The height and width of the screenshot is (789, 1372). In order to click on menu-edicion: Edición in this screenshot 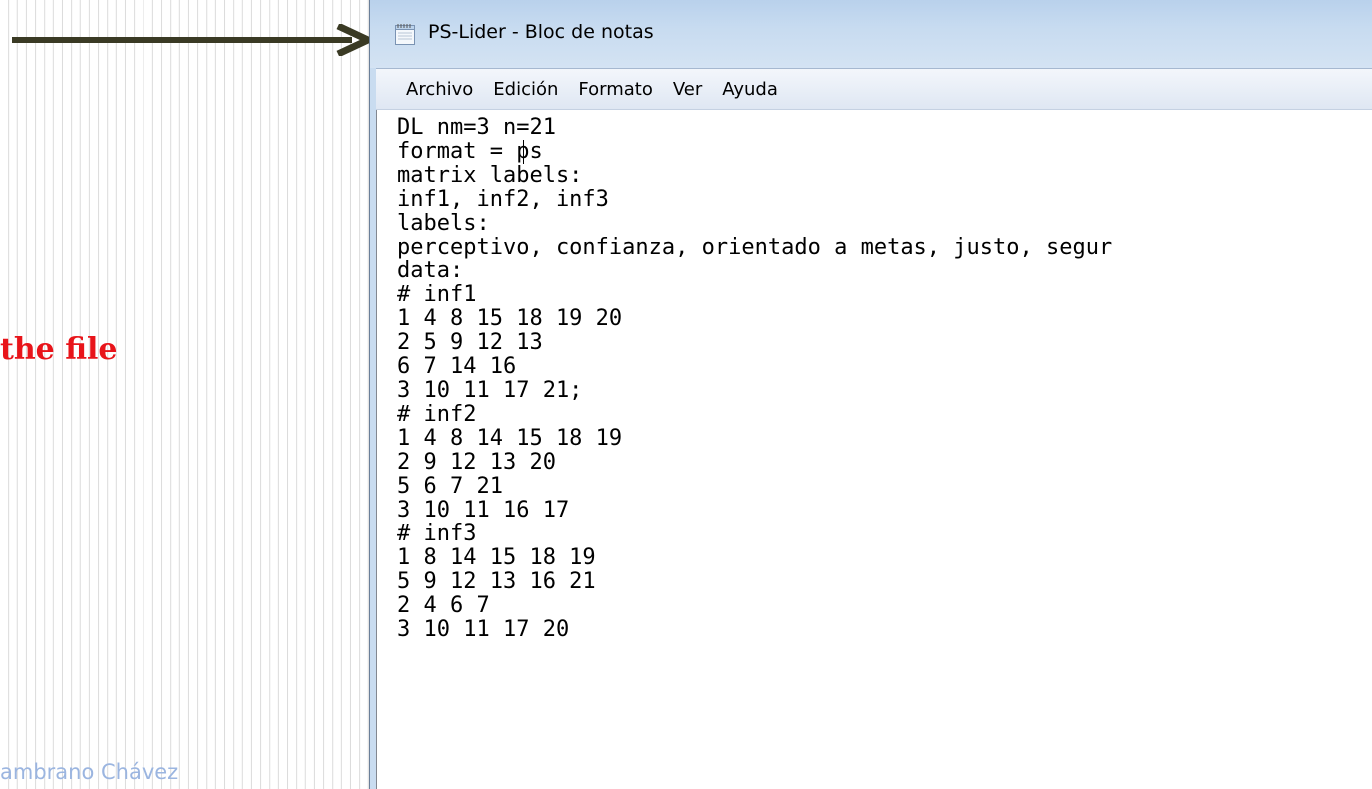, I will do `click(525, 89)`.